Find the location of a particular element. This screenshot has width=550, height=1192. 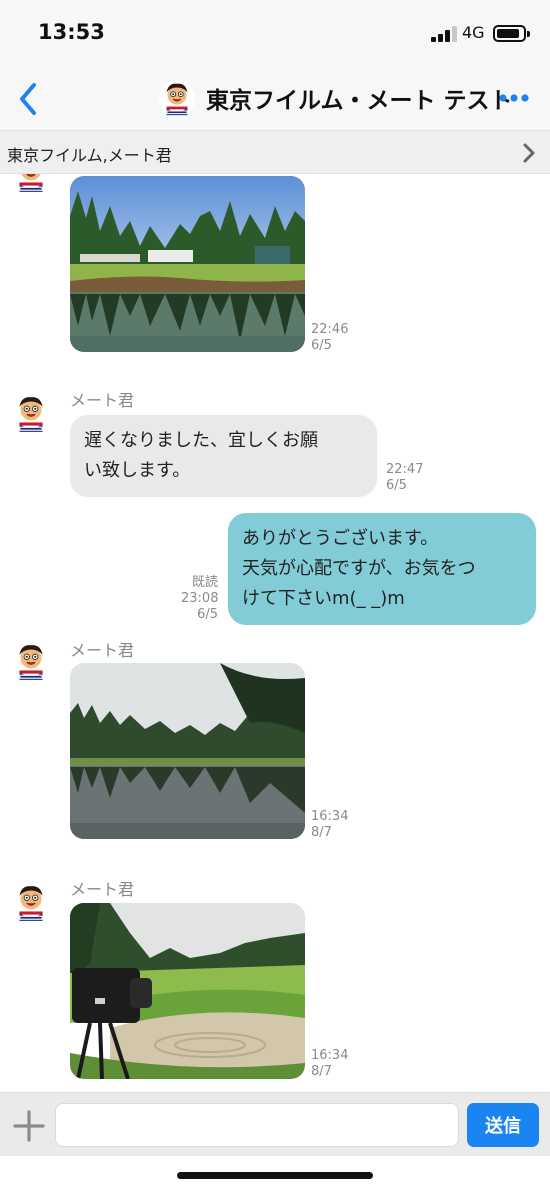

plus-icon is located at coordinates (29, 1126).